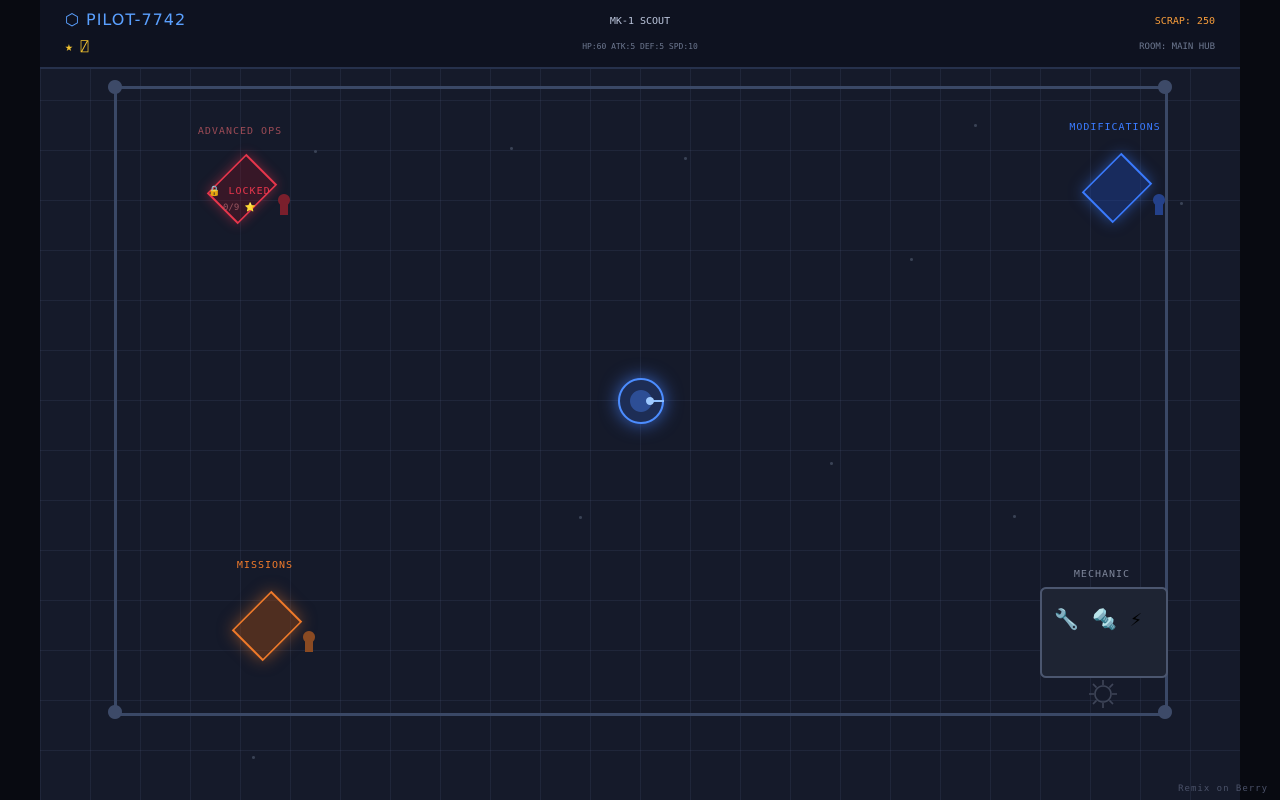  I want to click on gear-icon, so click(1103, 694).